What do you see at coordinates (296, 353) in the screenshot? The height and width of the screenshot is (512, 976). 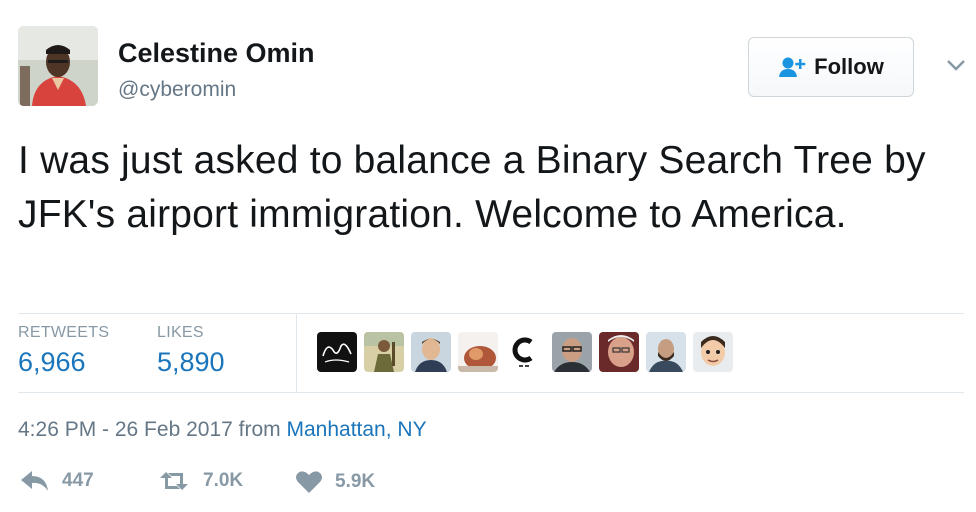 I see `stats-separator` at bounding box center [296, 353].